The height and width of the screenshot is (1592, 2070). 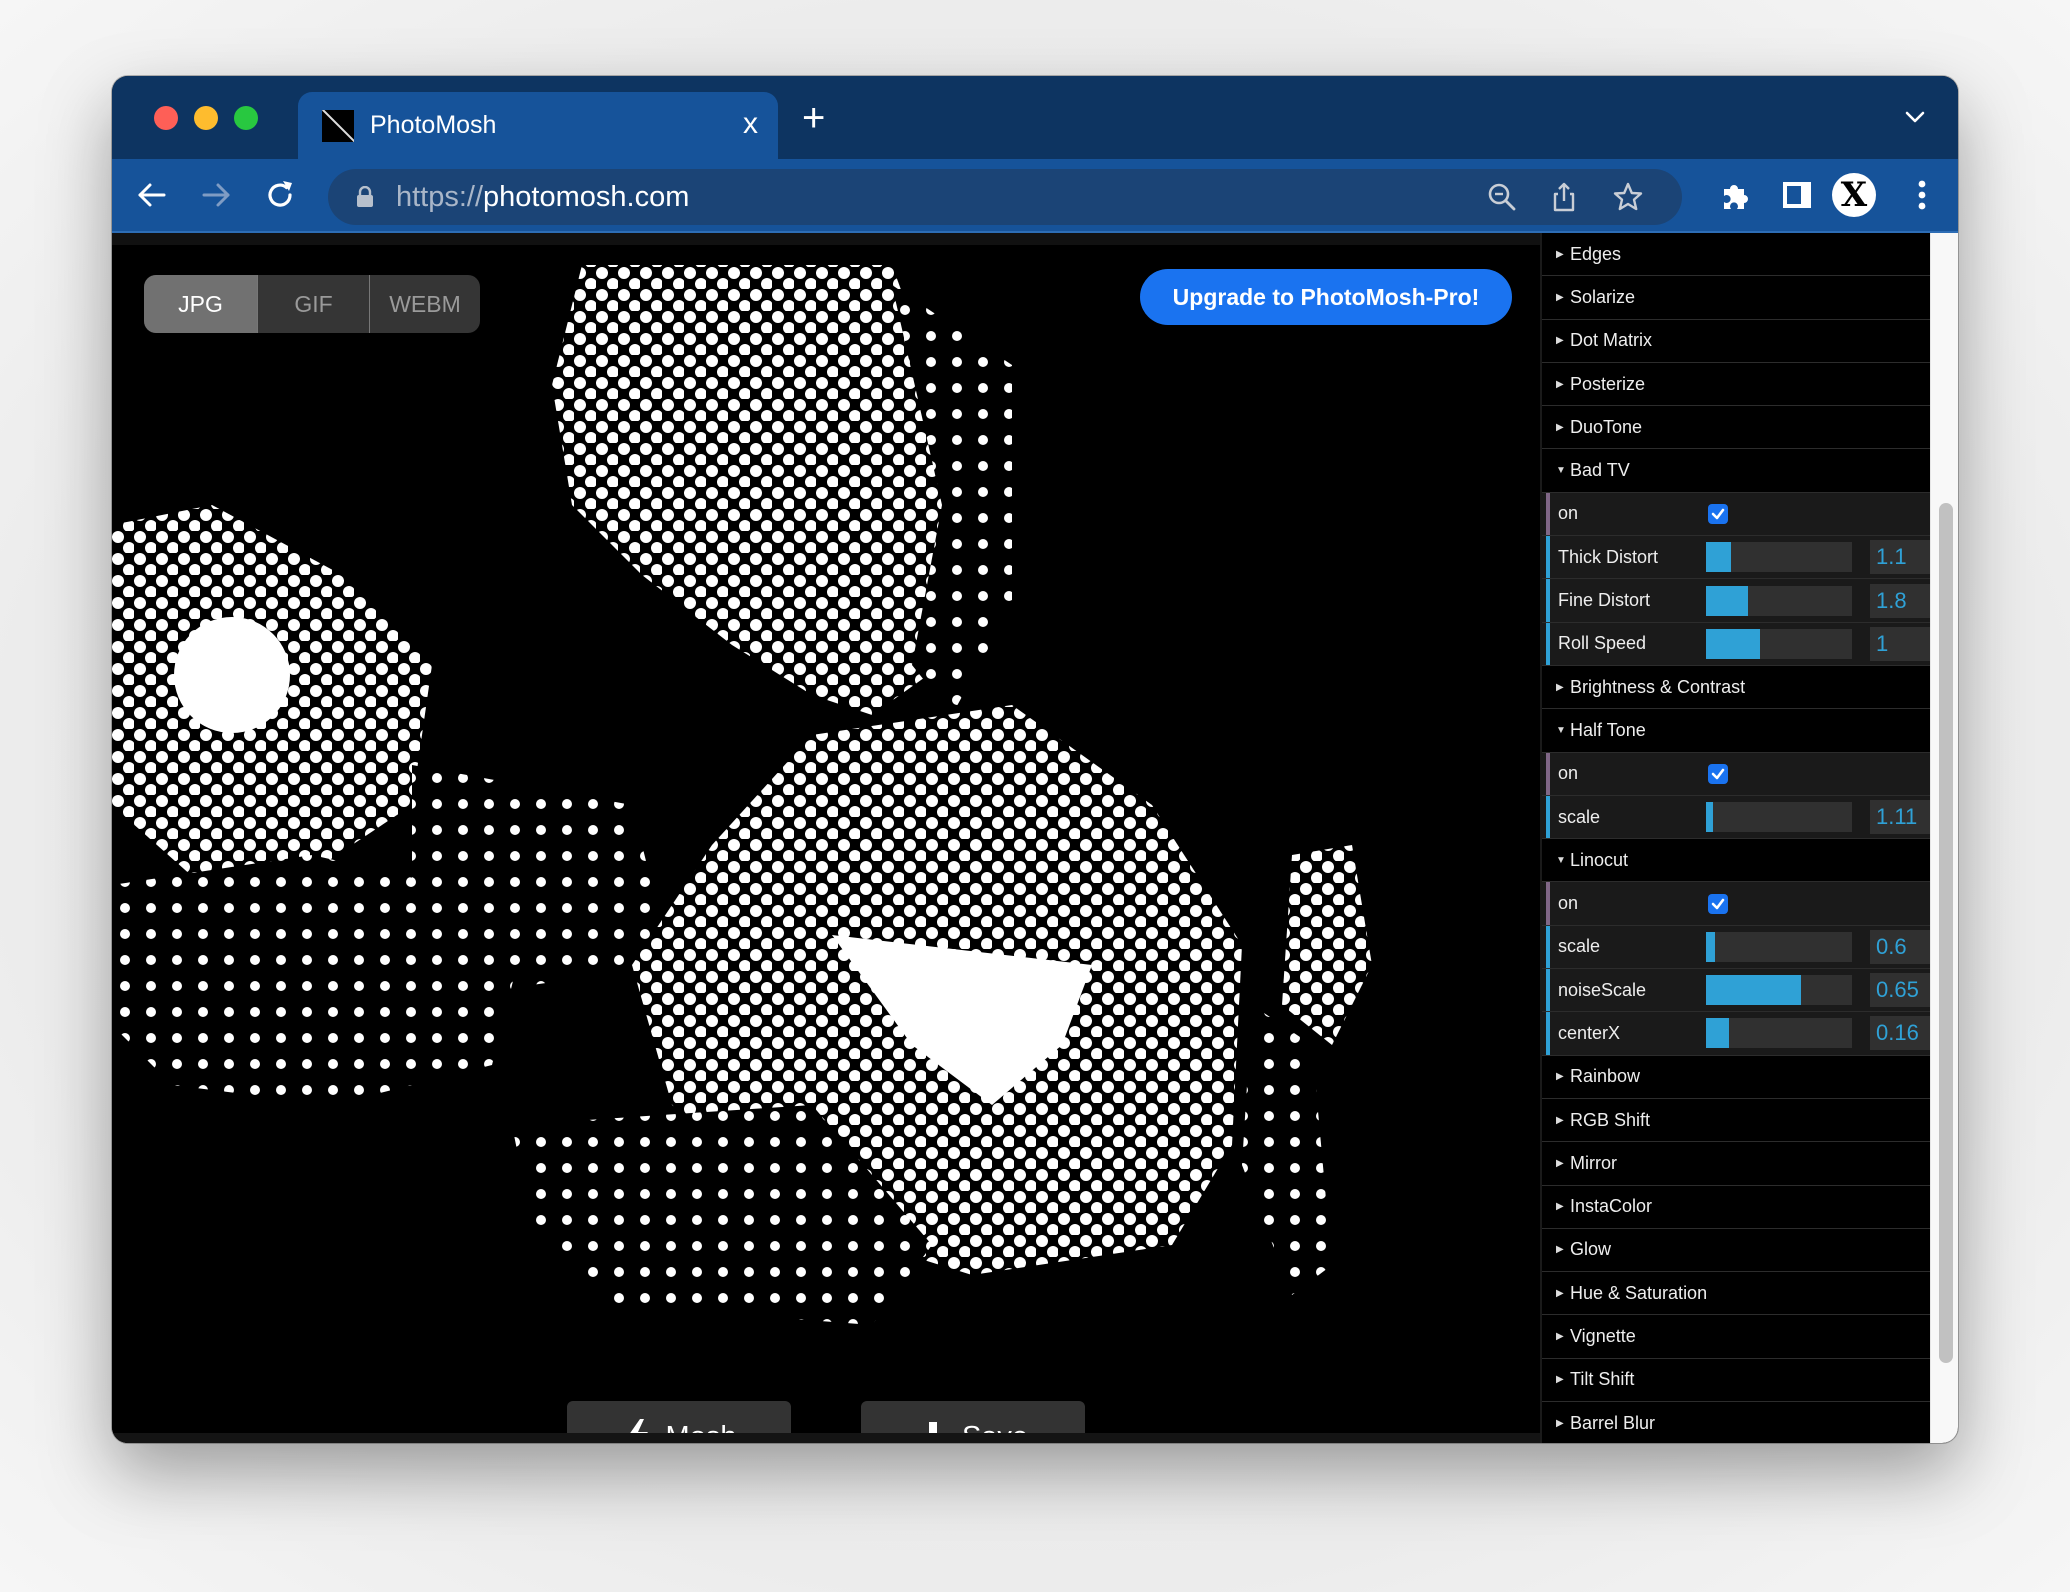 I want to click on effect-folder-tilt-shift: ▶ Tilt Shift, so click(x=1736, y=1381).